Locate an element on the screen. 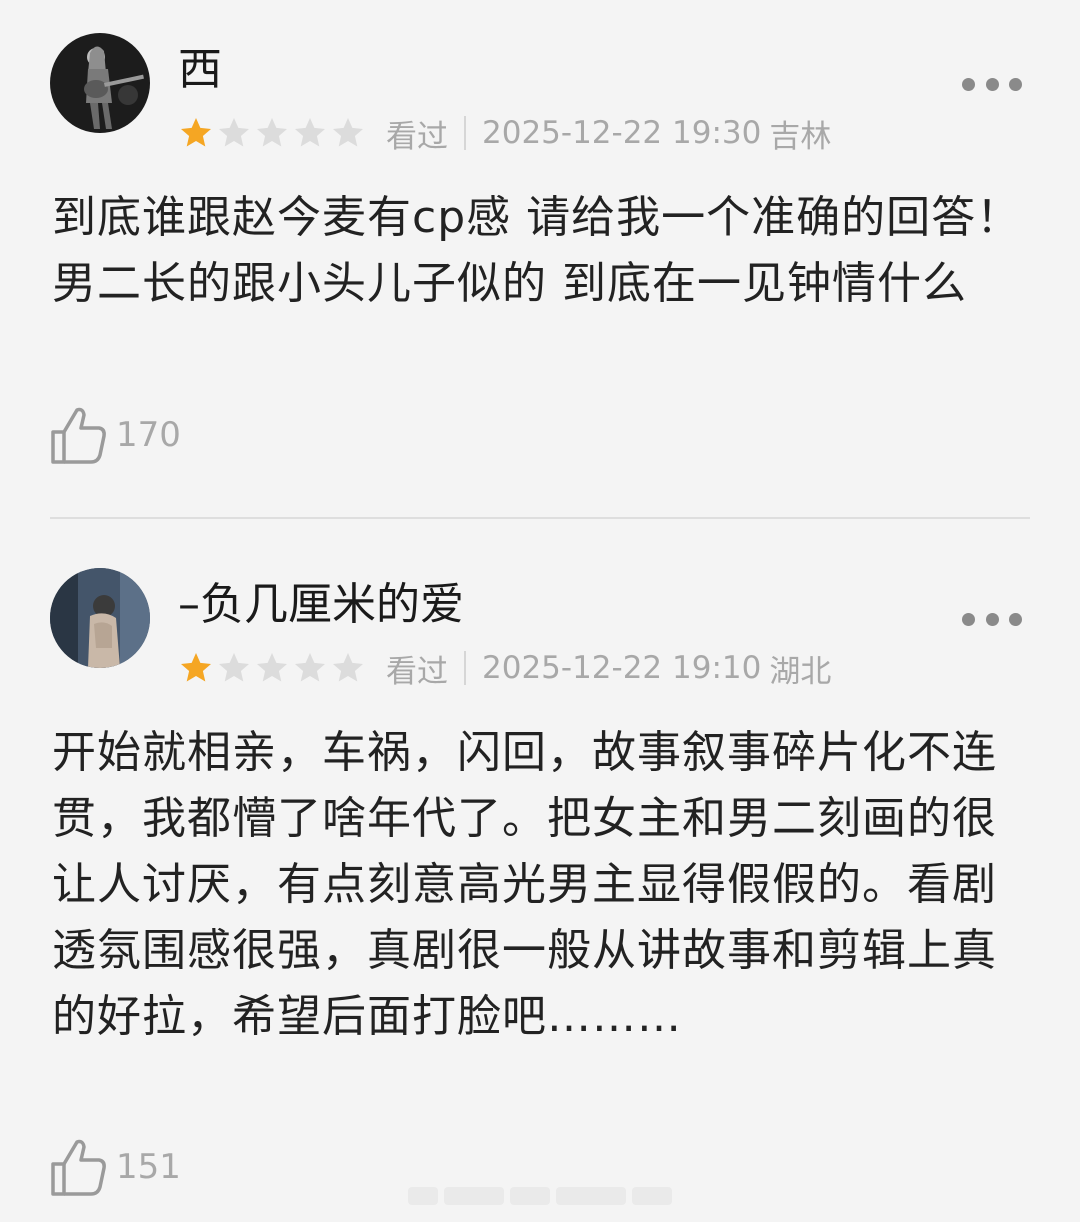 This screenshot has width=1080, height=1222. username: 西 is located at coordinates (200, 70).